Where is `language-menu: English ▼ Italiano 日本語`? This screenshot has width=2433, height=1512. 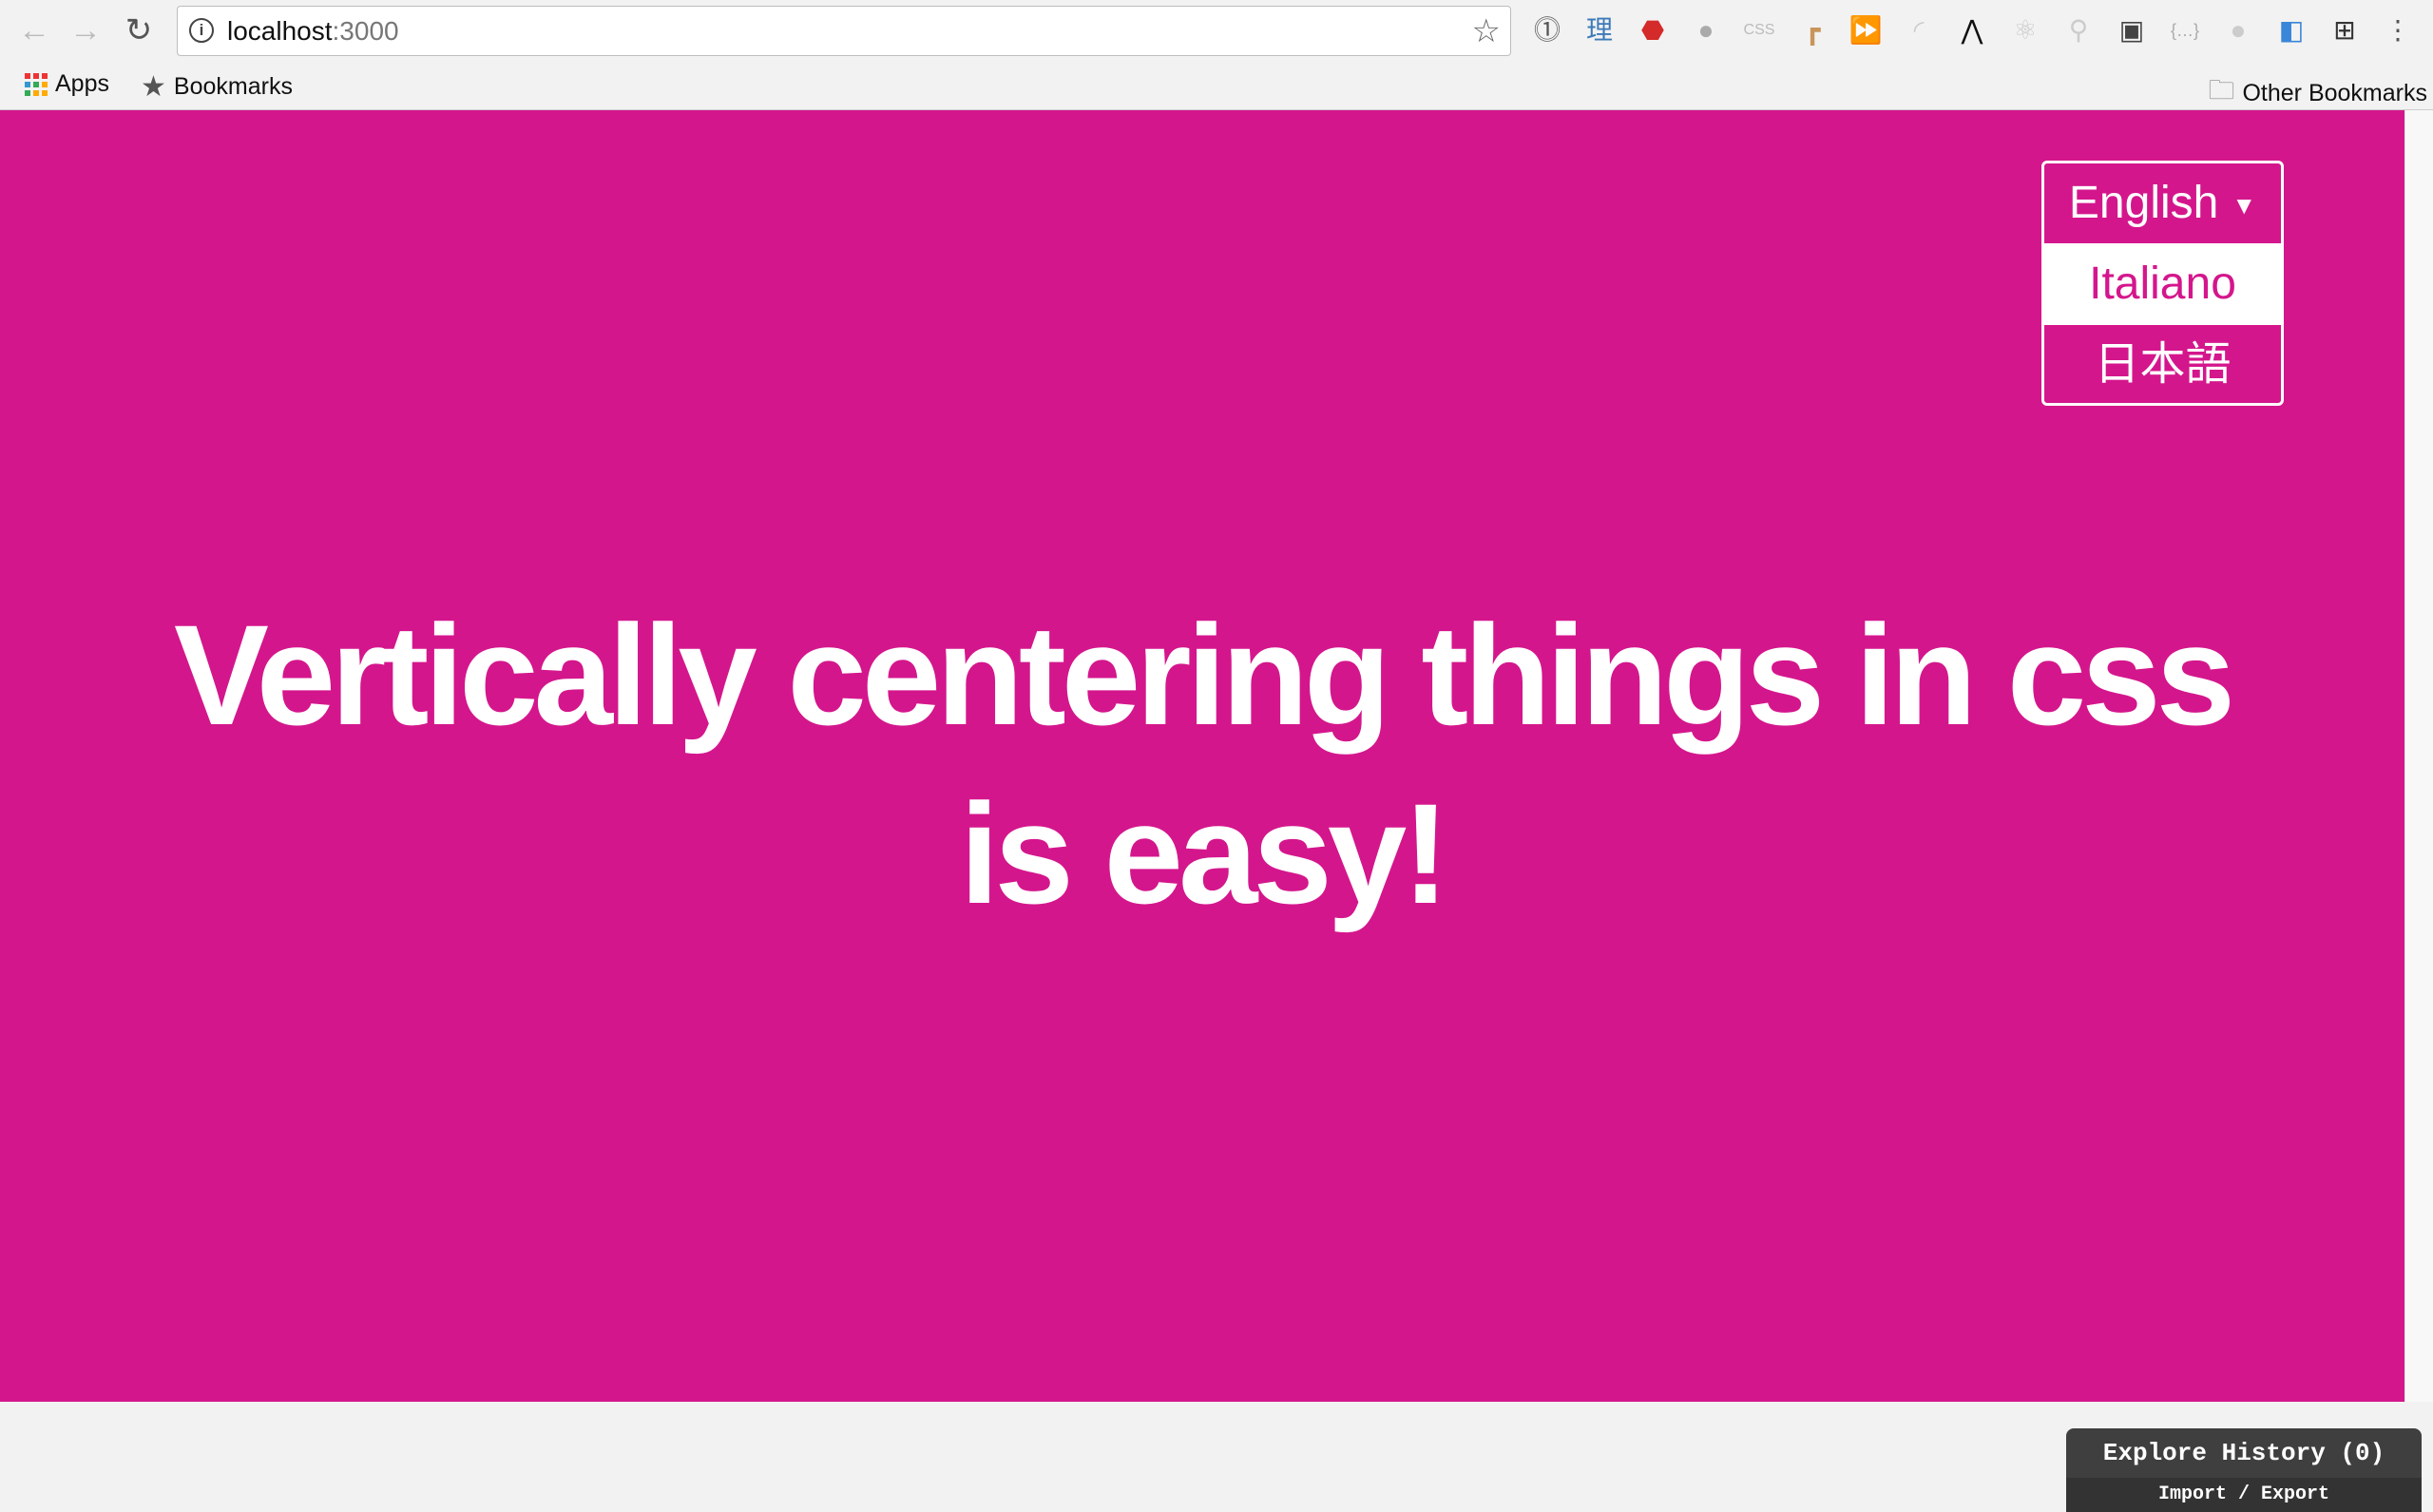 language-menu: English ▼ Italiano 日本語 is located at coordinates (2162, 283).